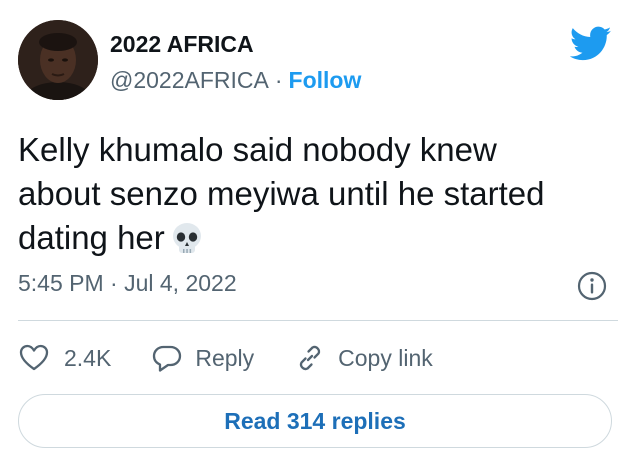  What do you see at coordinates (591, 44) in the screenshot?
I see `twitter-bird-icon` at bounding box center [591, 44].